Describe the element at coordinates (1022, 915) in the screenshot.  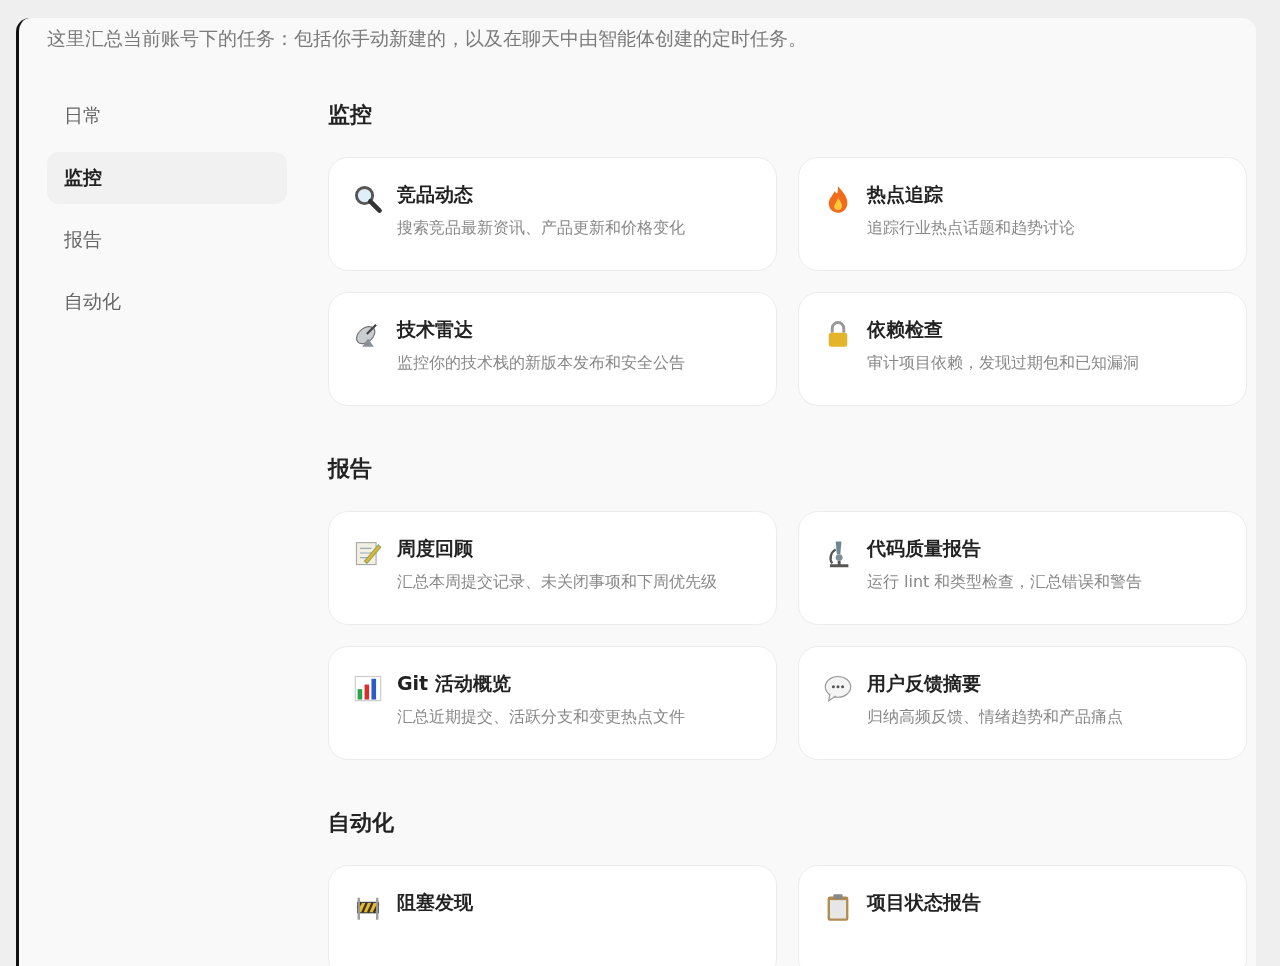
I see `task-card: 项目状态报告` at that location.